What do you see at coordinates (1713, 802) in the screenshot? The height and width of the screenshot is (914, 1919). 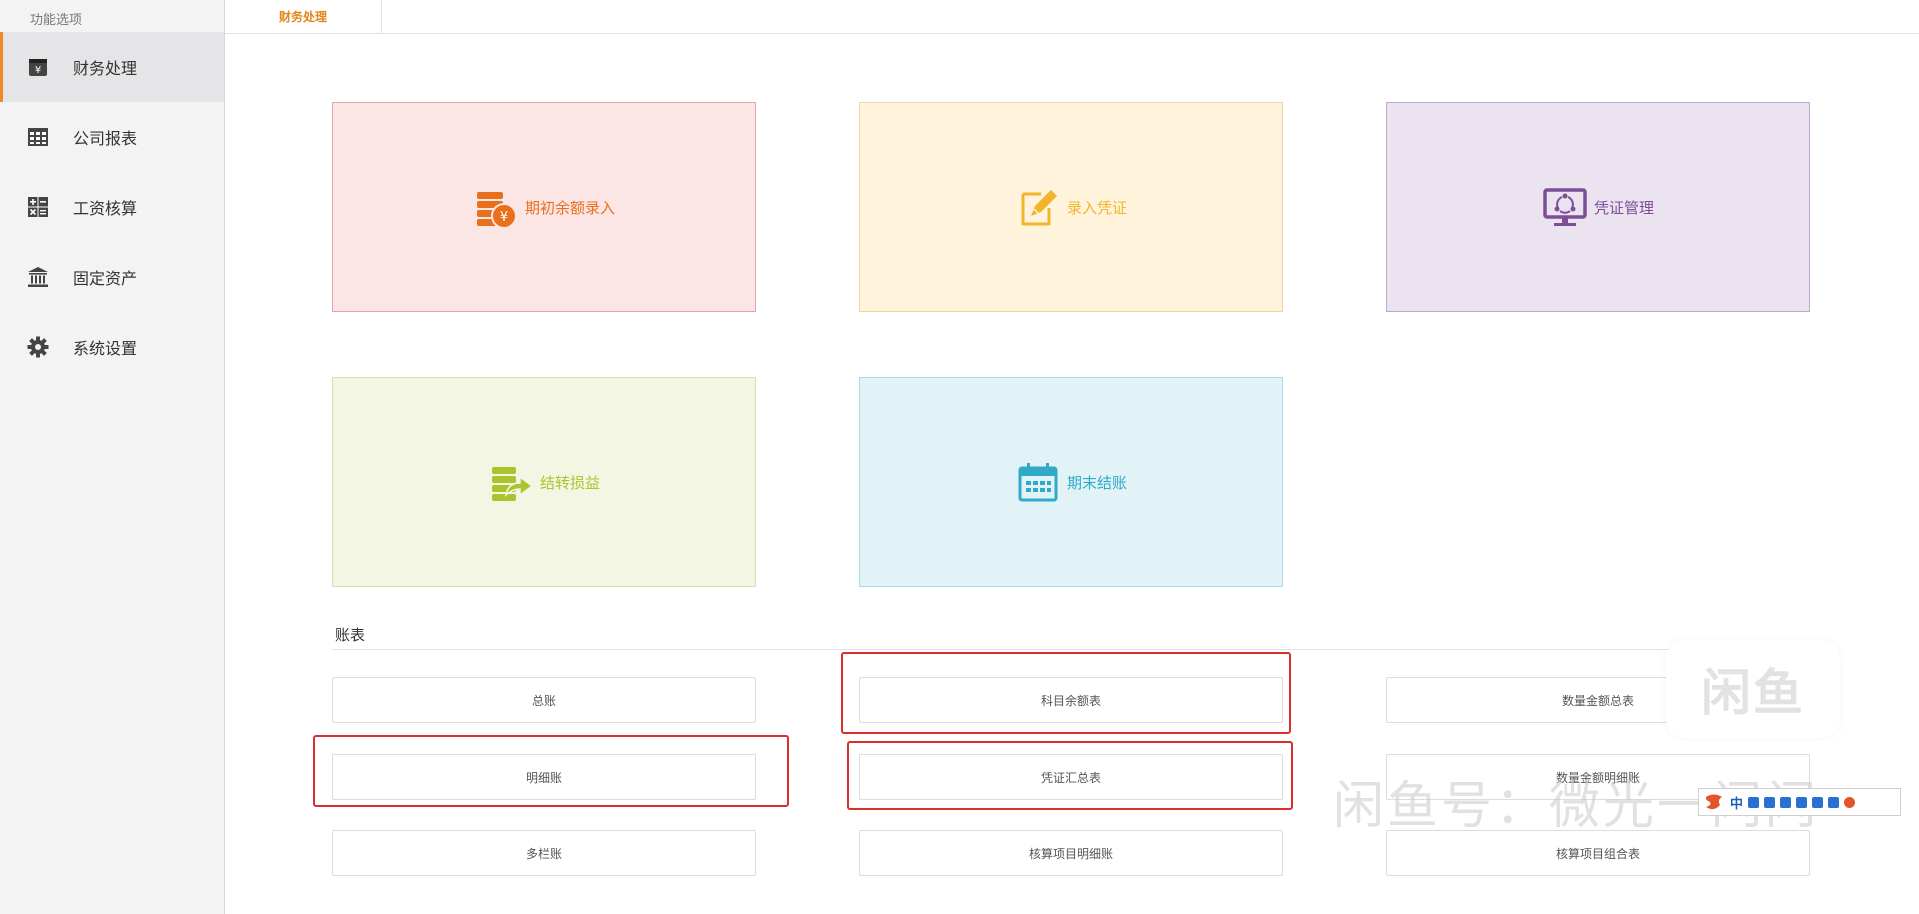 I see `ime-logo-icon` at bounding box center [1713, 802].